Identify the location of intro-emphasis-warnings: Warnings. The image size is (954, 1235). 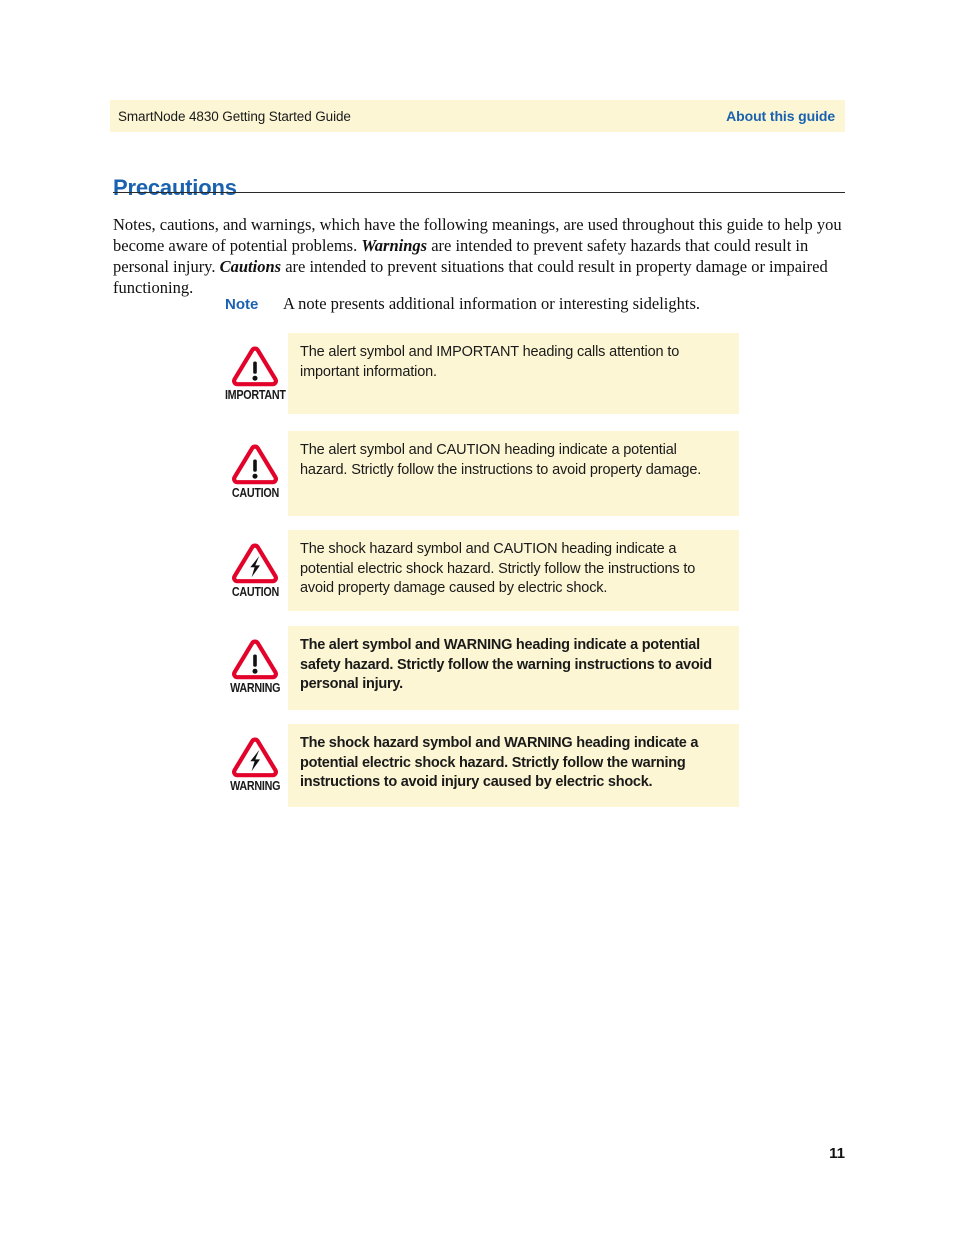
(394, 245).